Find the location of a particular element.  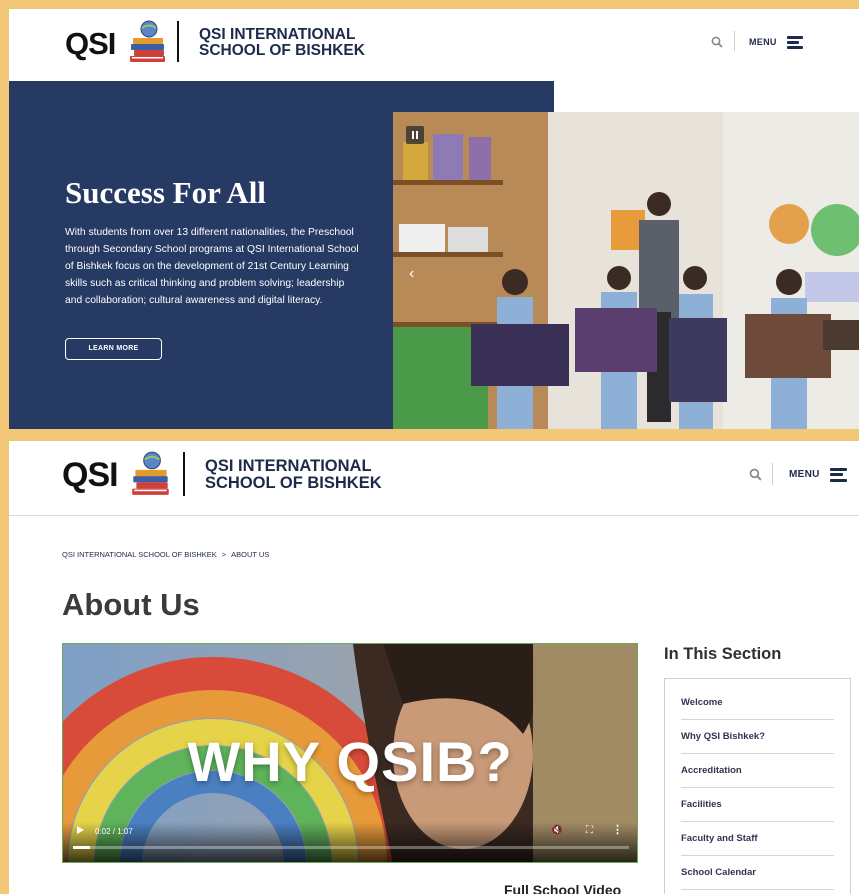

play-icon is located at coordinates (80, 830).